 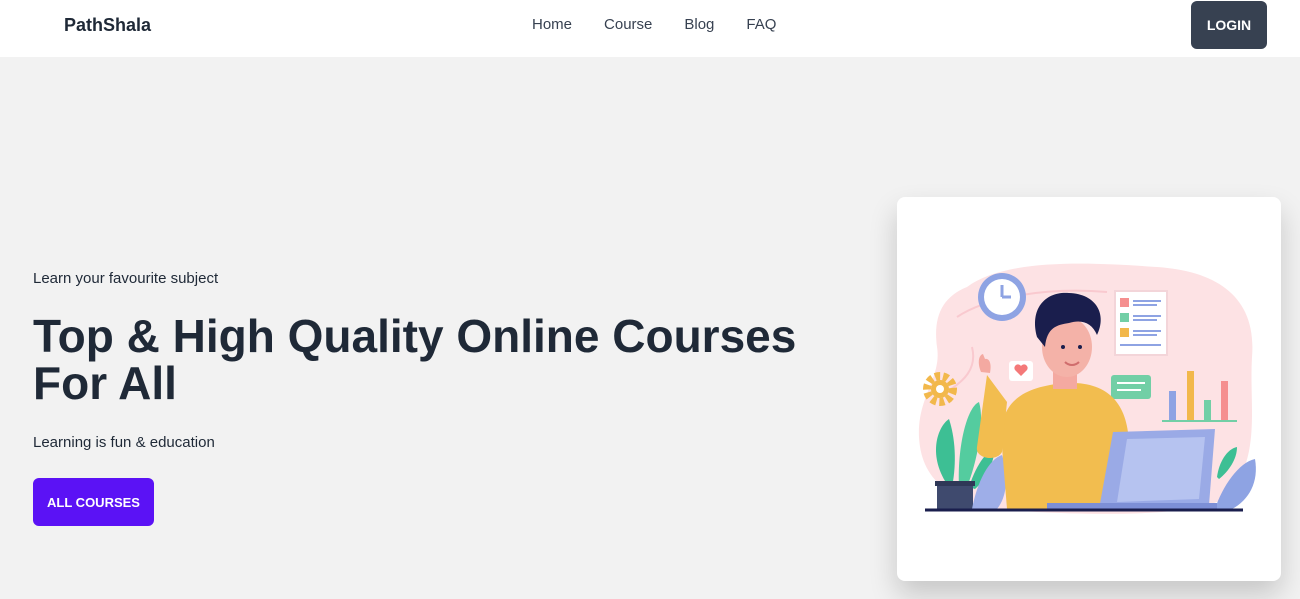 I want to click on checklist-icon, so click(x=1141, y=323).